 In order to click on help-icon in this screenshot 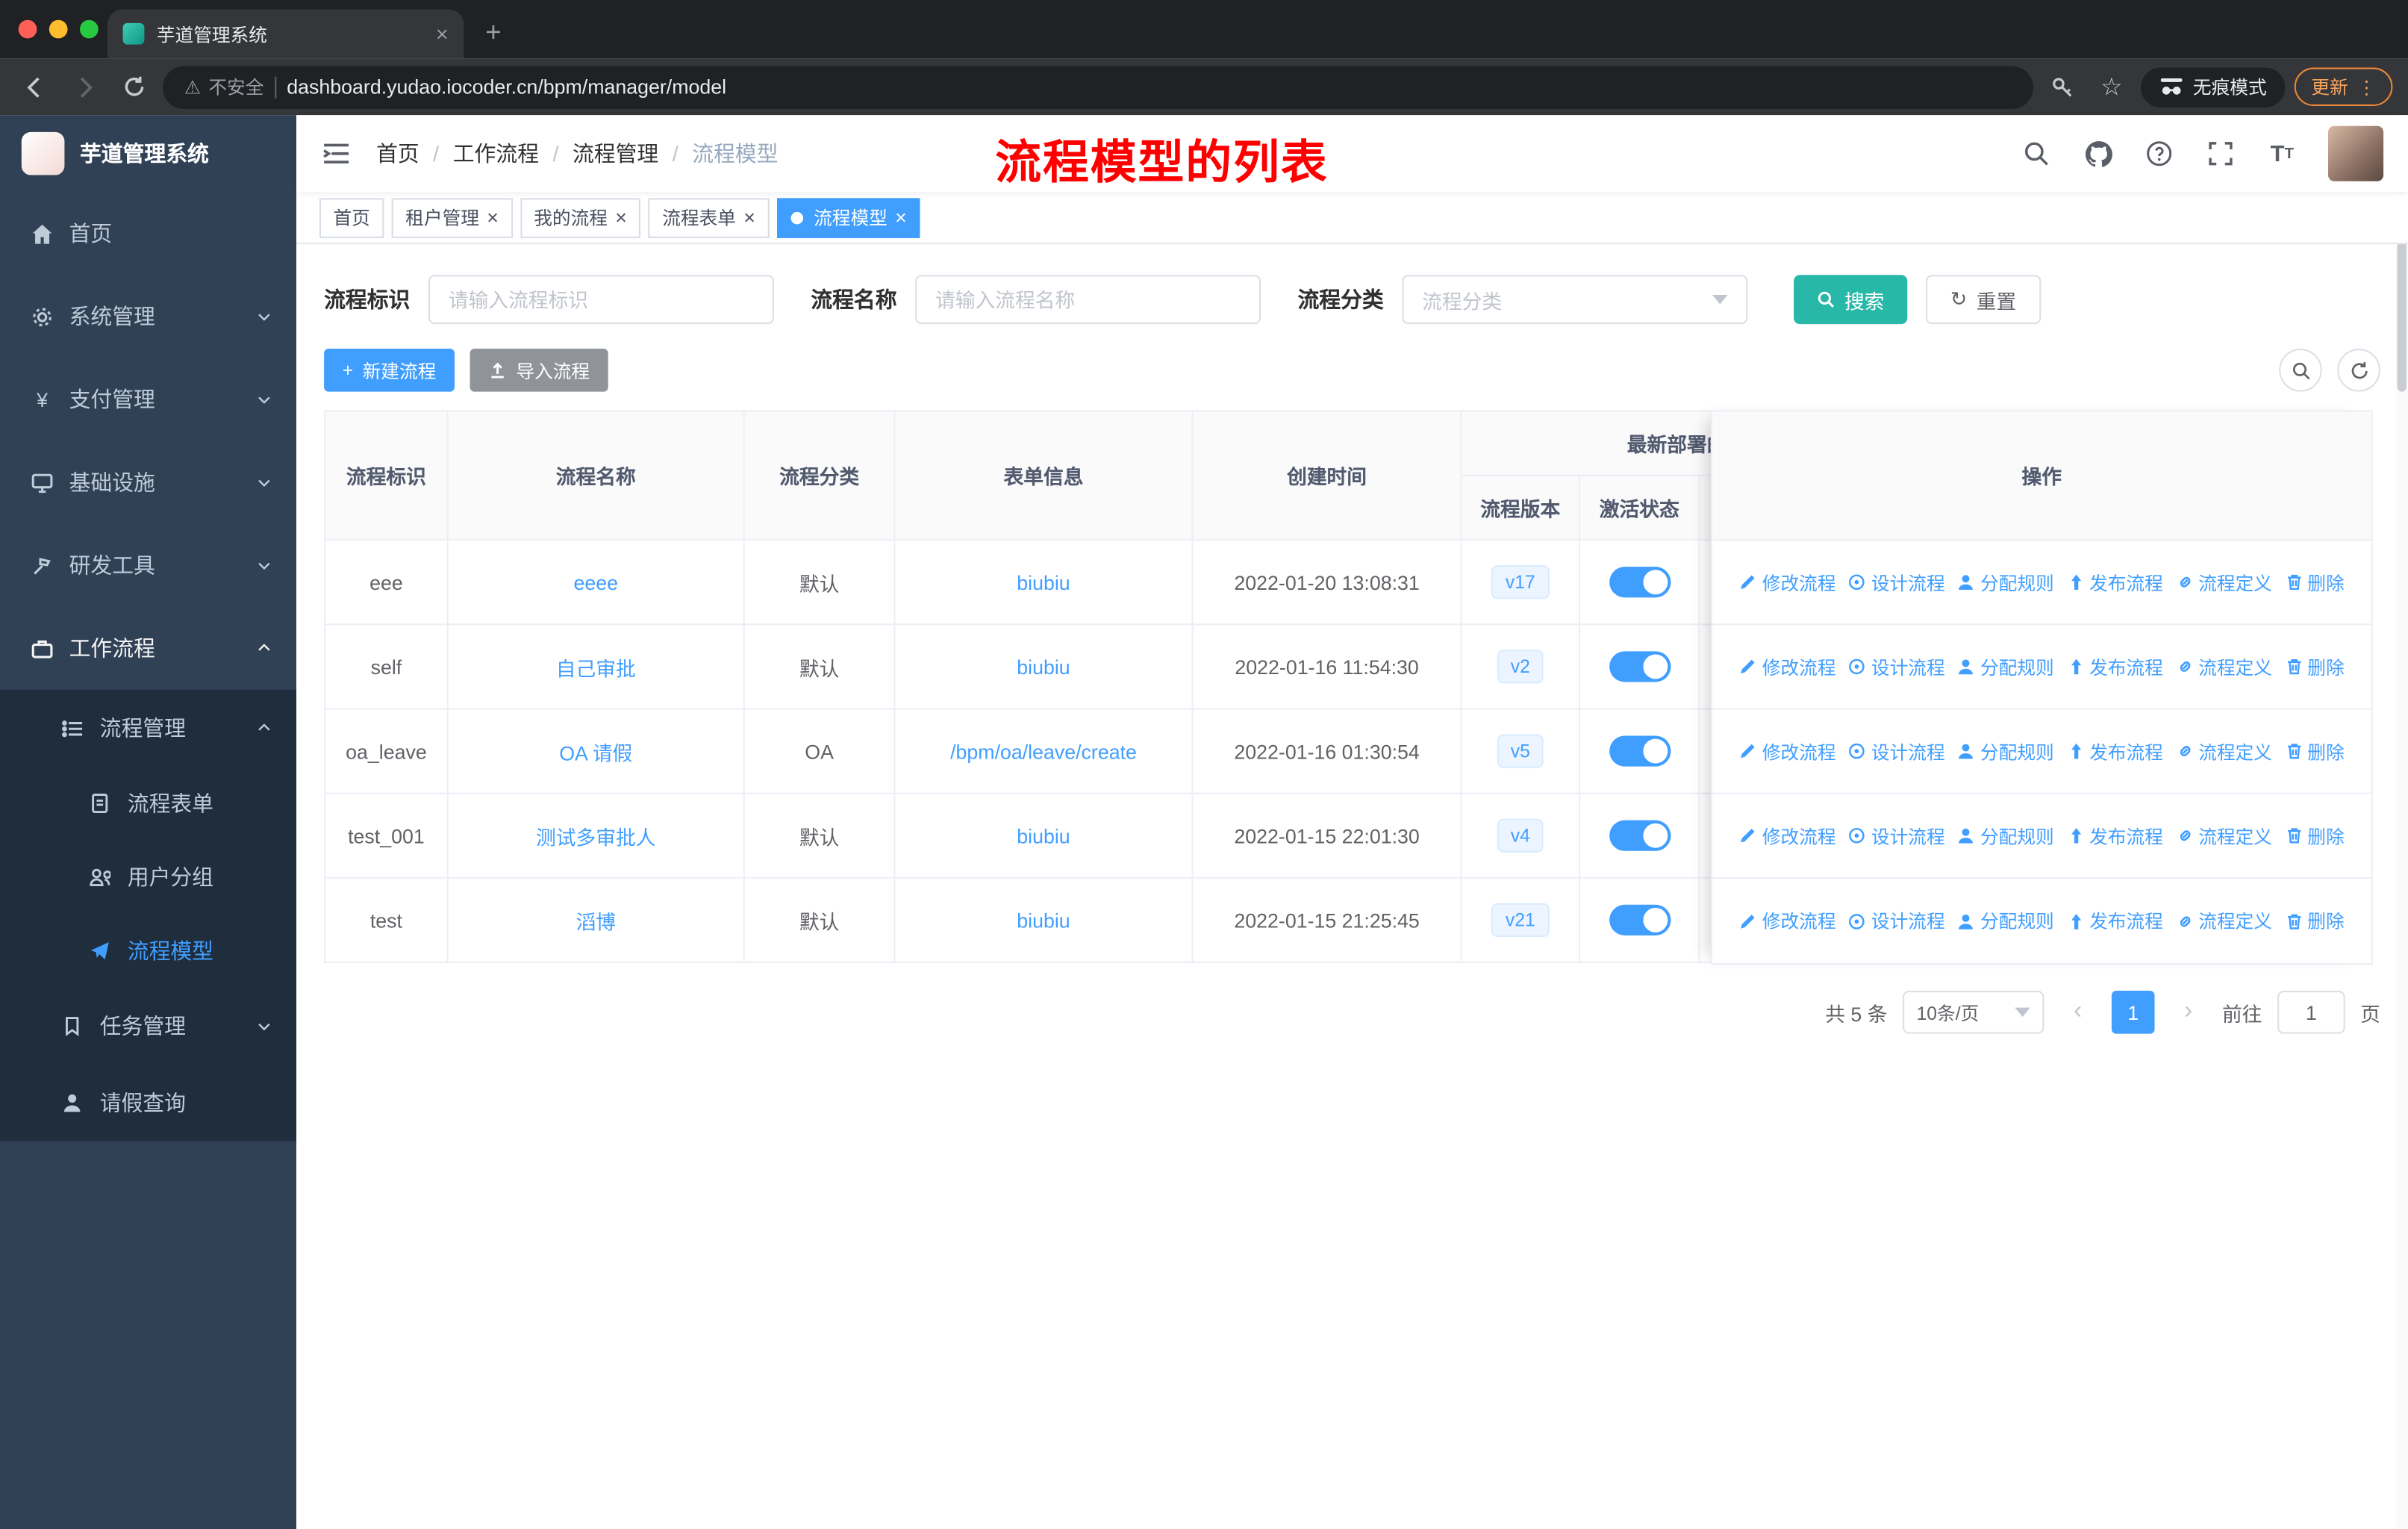, I will do `click(2159, 153)`.